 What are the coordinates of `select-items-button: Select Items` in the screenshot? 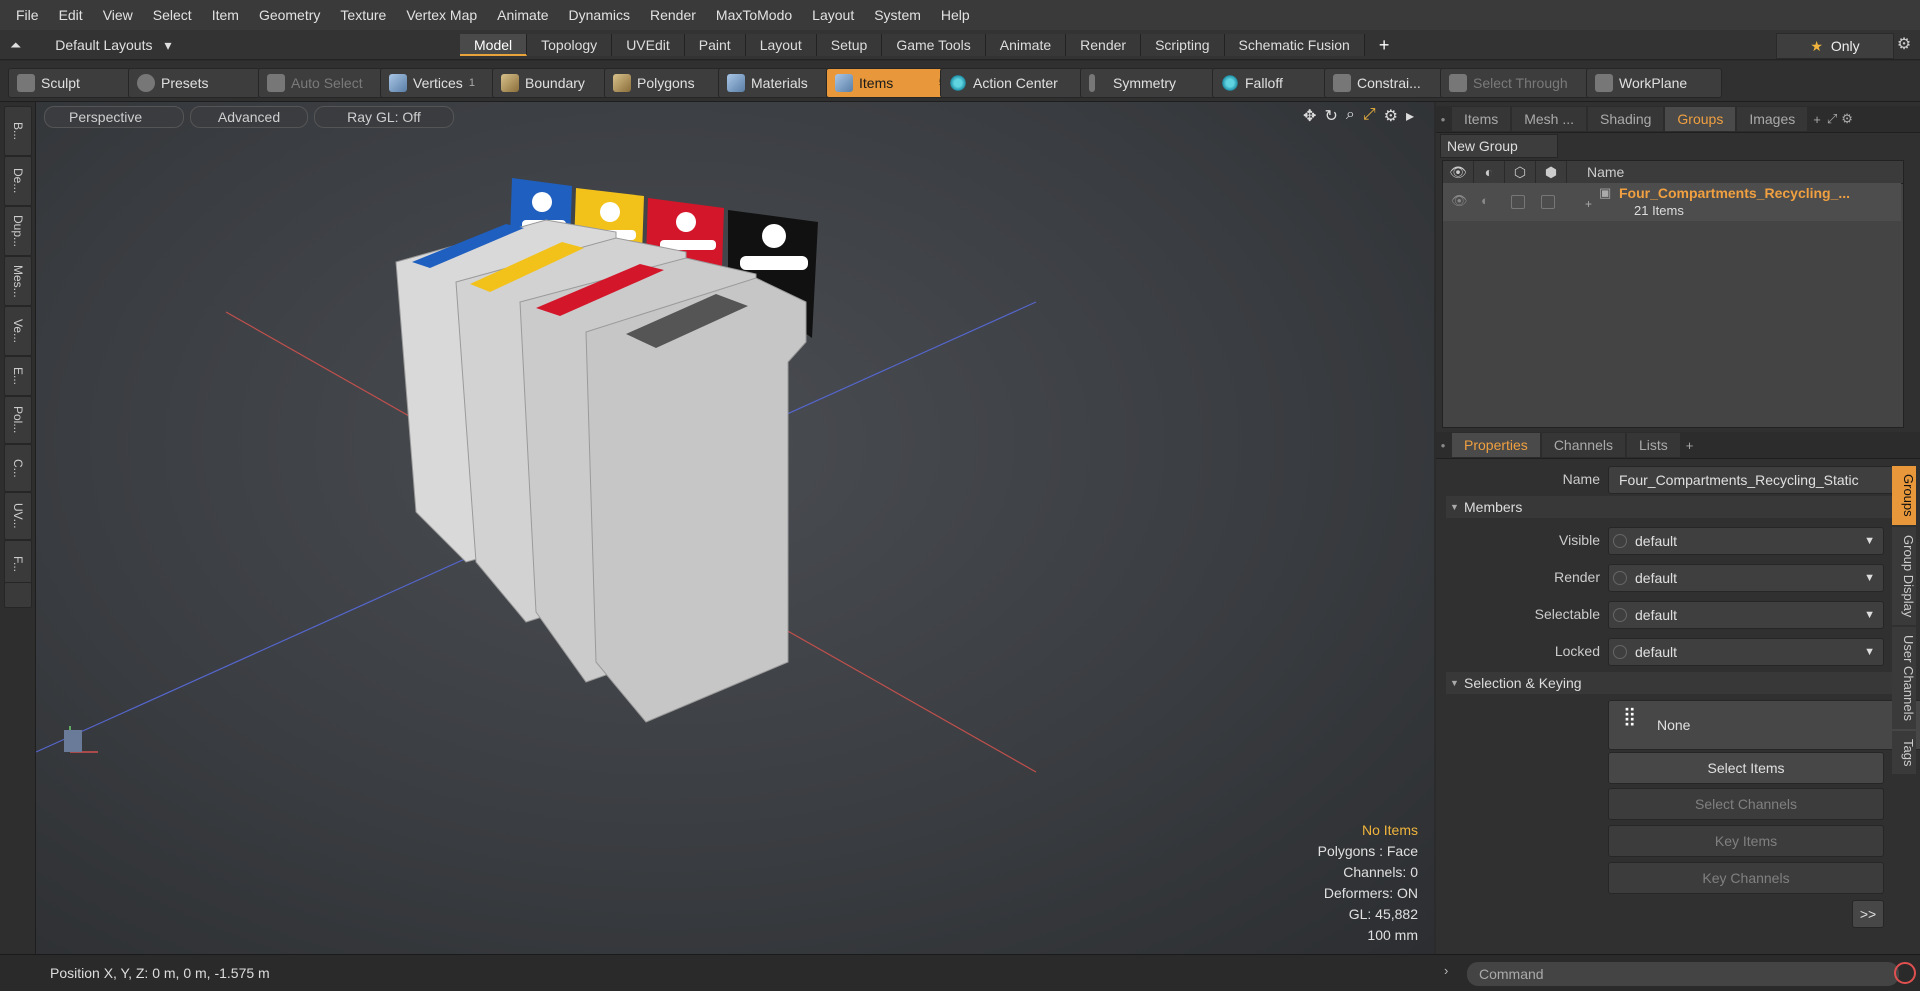 It's located at (1746, 768).